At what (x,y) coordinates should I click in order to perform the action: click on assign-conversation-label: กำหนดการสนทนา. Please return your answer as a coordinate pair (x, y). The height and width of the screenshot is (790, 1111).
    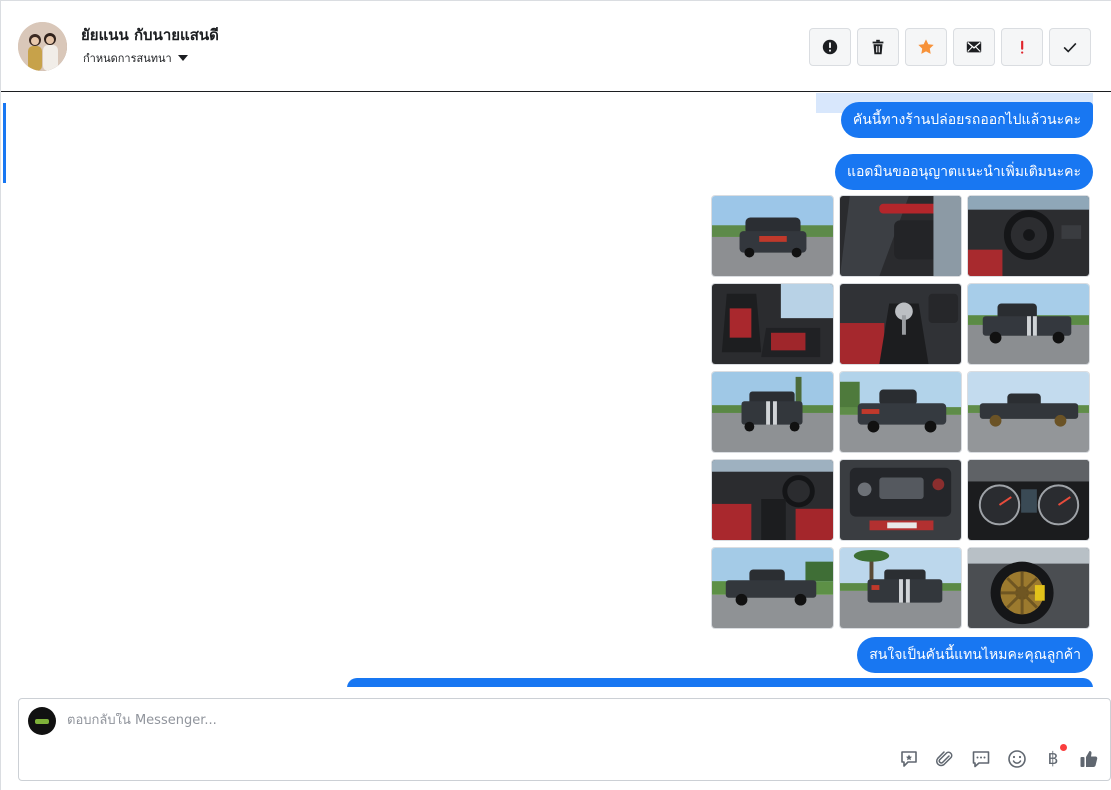
    Looking at the image, I should click on (127, 58).